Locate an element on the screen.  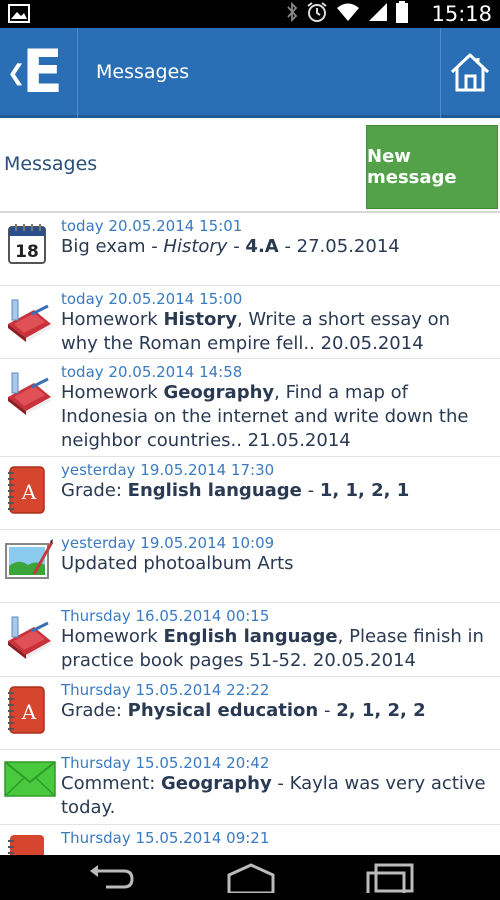
message-text-segment: Updated photoalbum Arts is located at coordinates (177, 563).